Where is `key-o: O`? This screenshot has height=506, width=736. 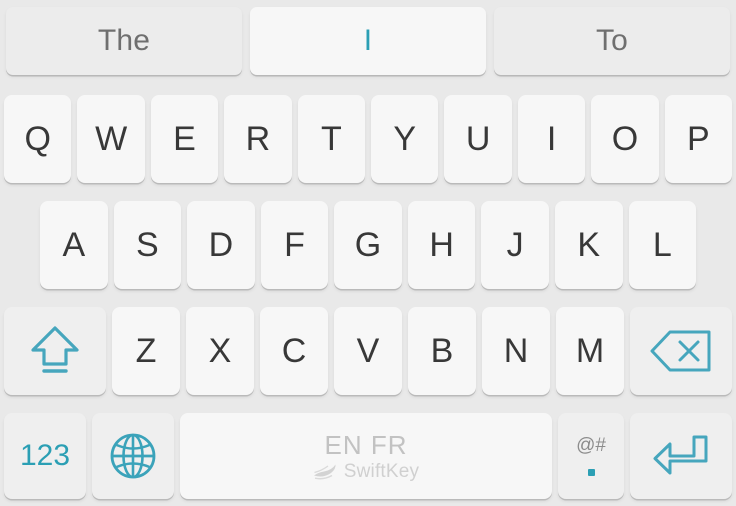
key-o: O is located at coordinates (625, 139).